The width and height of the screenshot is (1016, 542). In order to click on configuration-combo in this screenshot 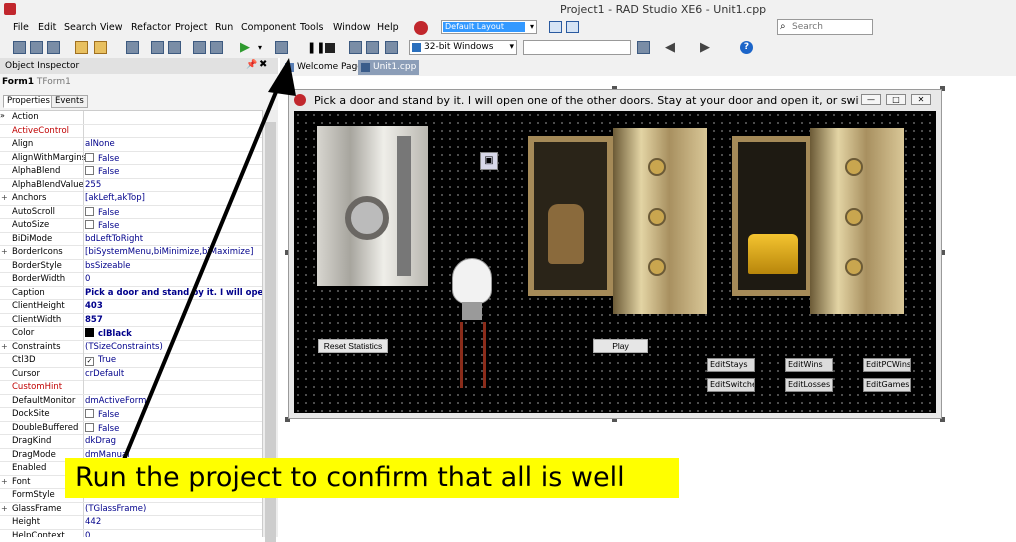, I will do `click(577, 47)`.